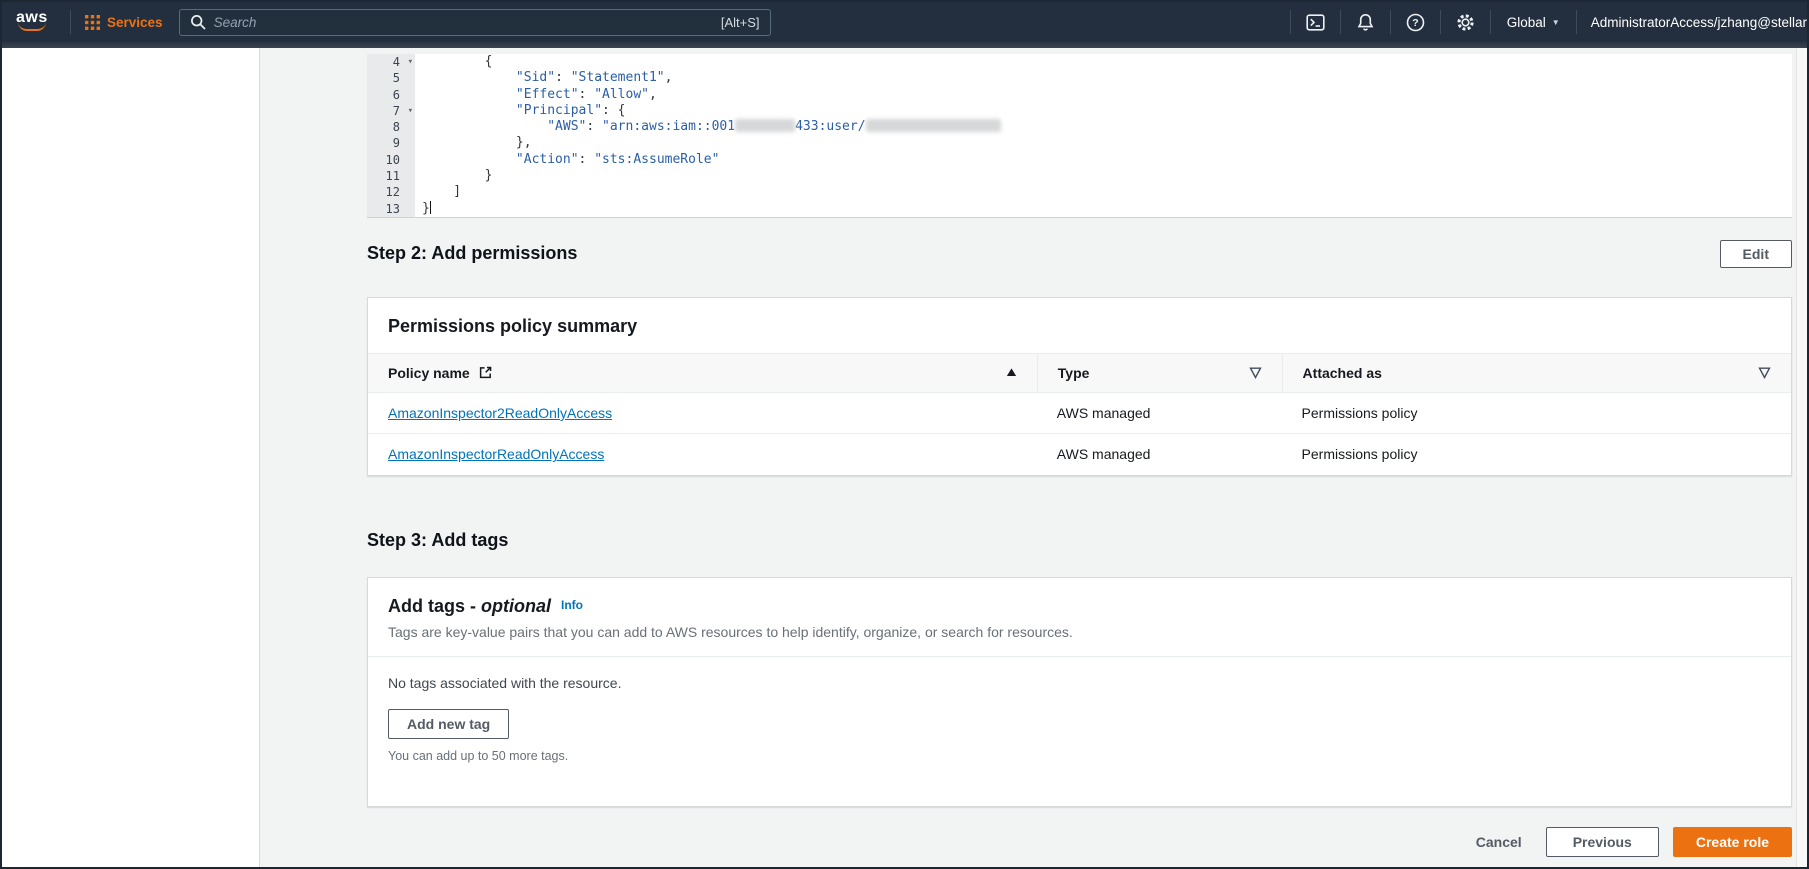  What do you see at coordinates (70, 22) in the screenshot?
I see `nav-divider` at bounding box center [70, 22].